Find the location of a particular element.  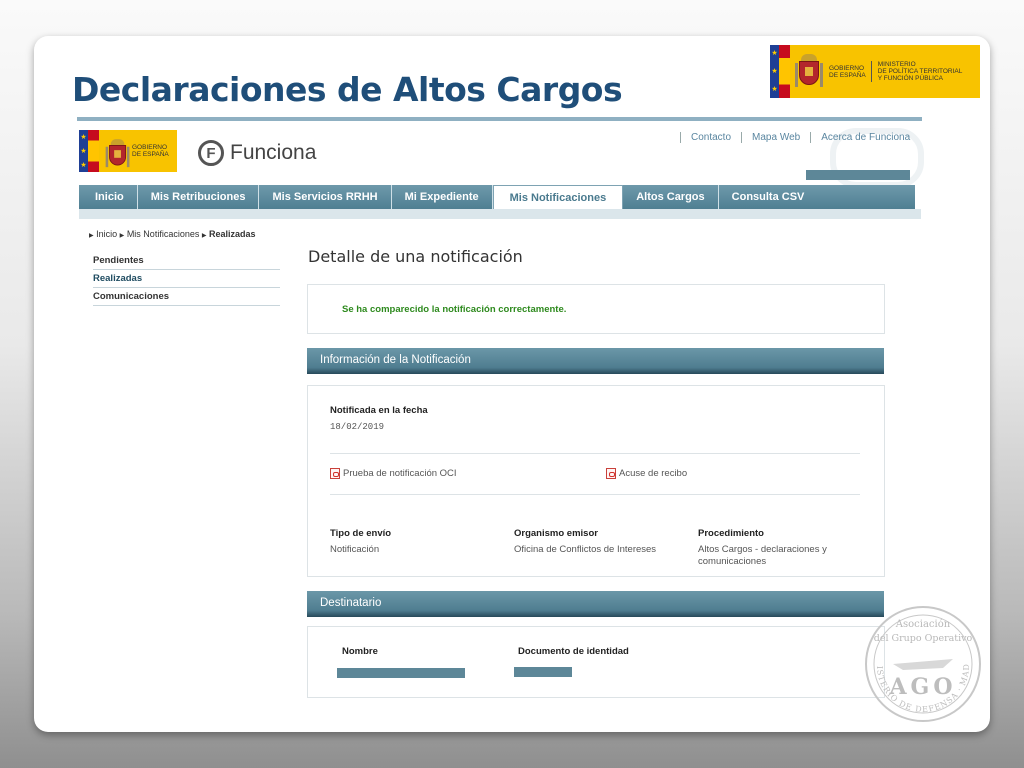

site-government-logo: ★ ★ ★ GOBIERNO DE ESPAÑA is located at coordinates (128, 151).